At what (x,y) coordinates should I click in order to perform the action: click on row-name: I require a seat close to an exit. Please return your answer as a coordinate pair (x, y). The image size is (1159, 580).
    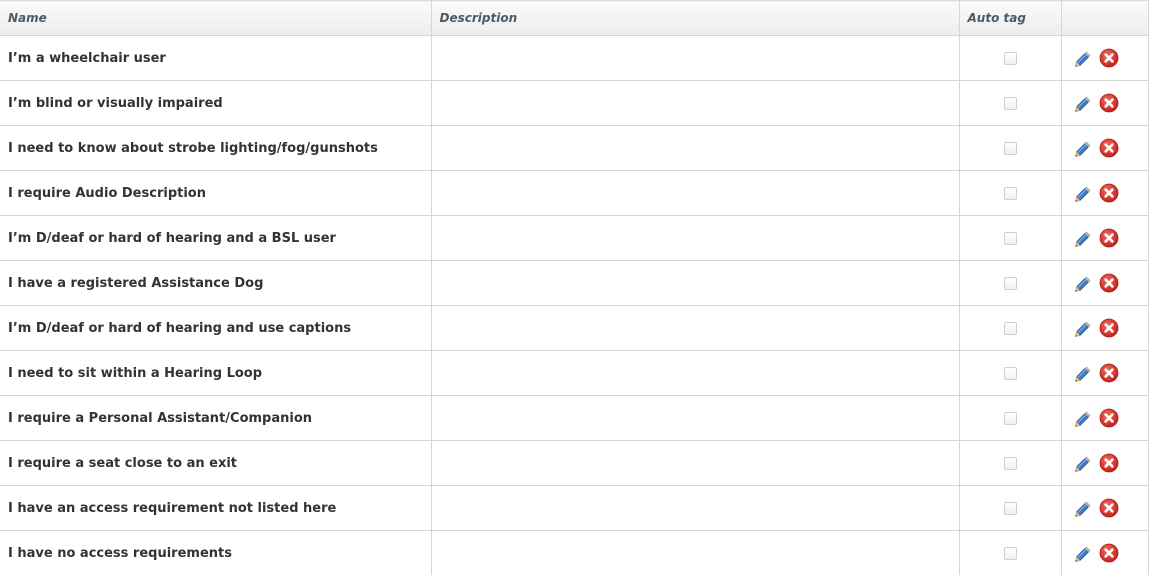
    Looking at the image, I should click on (216, 463).